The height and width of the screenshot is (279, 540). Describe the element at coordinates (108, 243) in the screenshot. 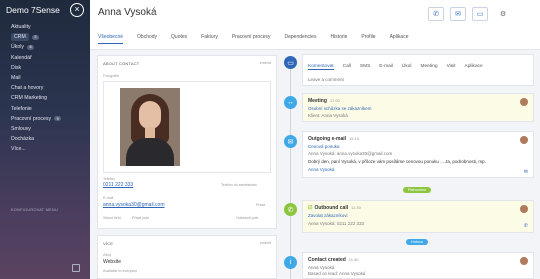

I see `card-title: VÍCE` at that location.